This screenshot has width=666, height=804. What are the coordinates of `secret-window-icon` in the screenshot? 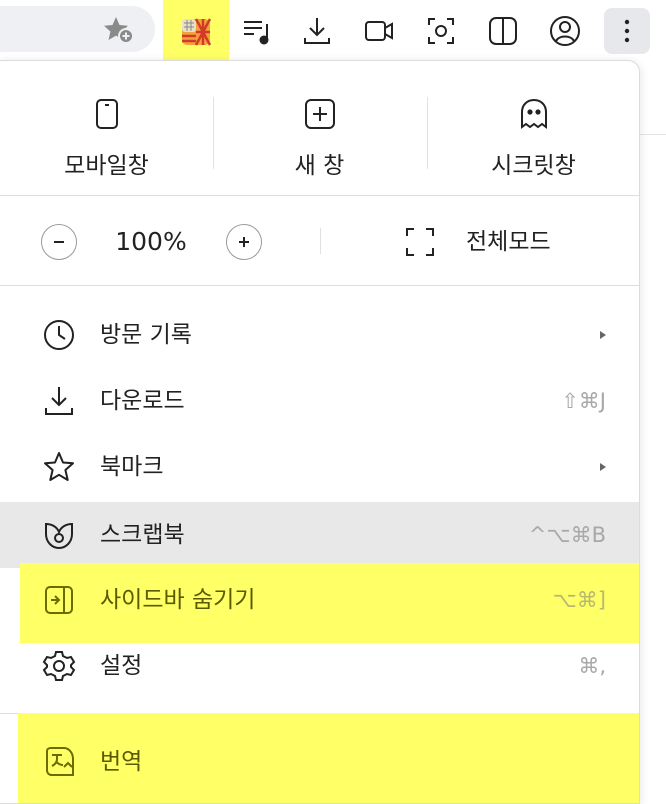 It's located at (533, 113).